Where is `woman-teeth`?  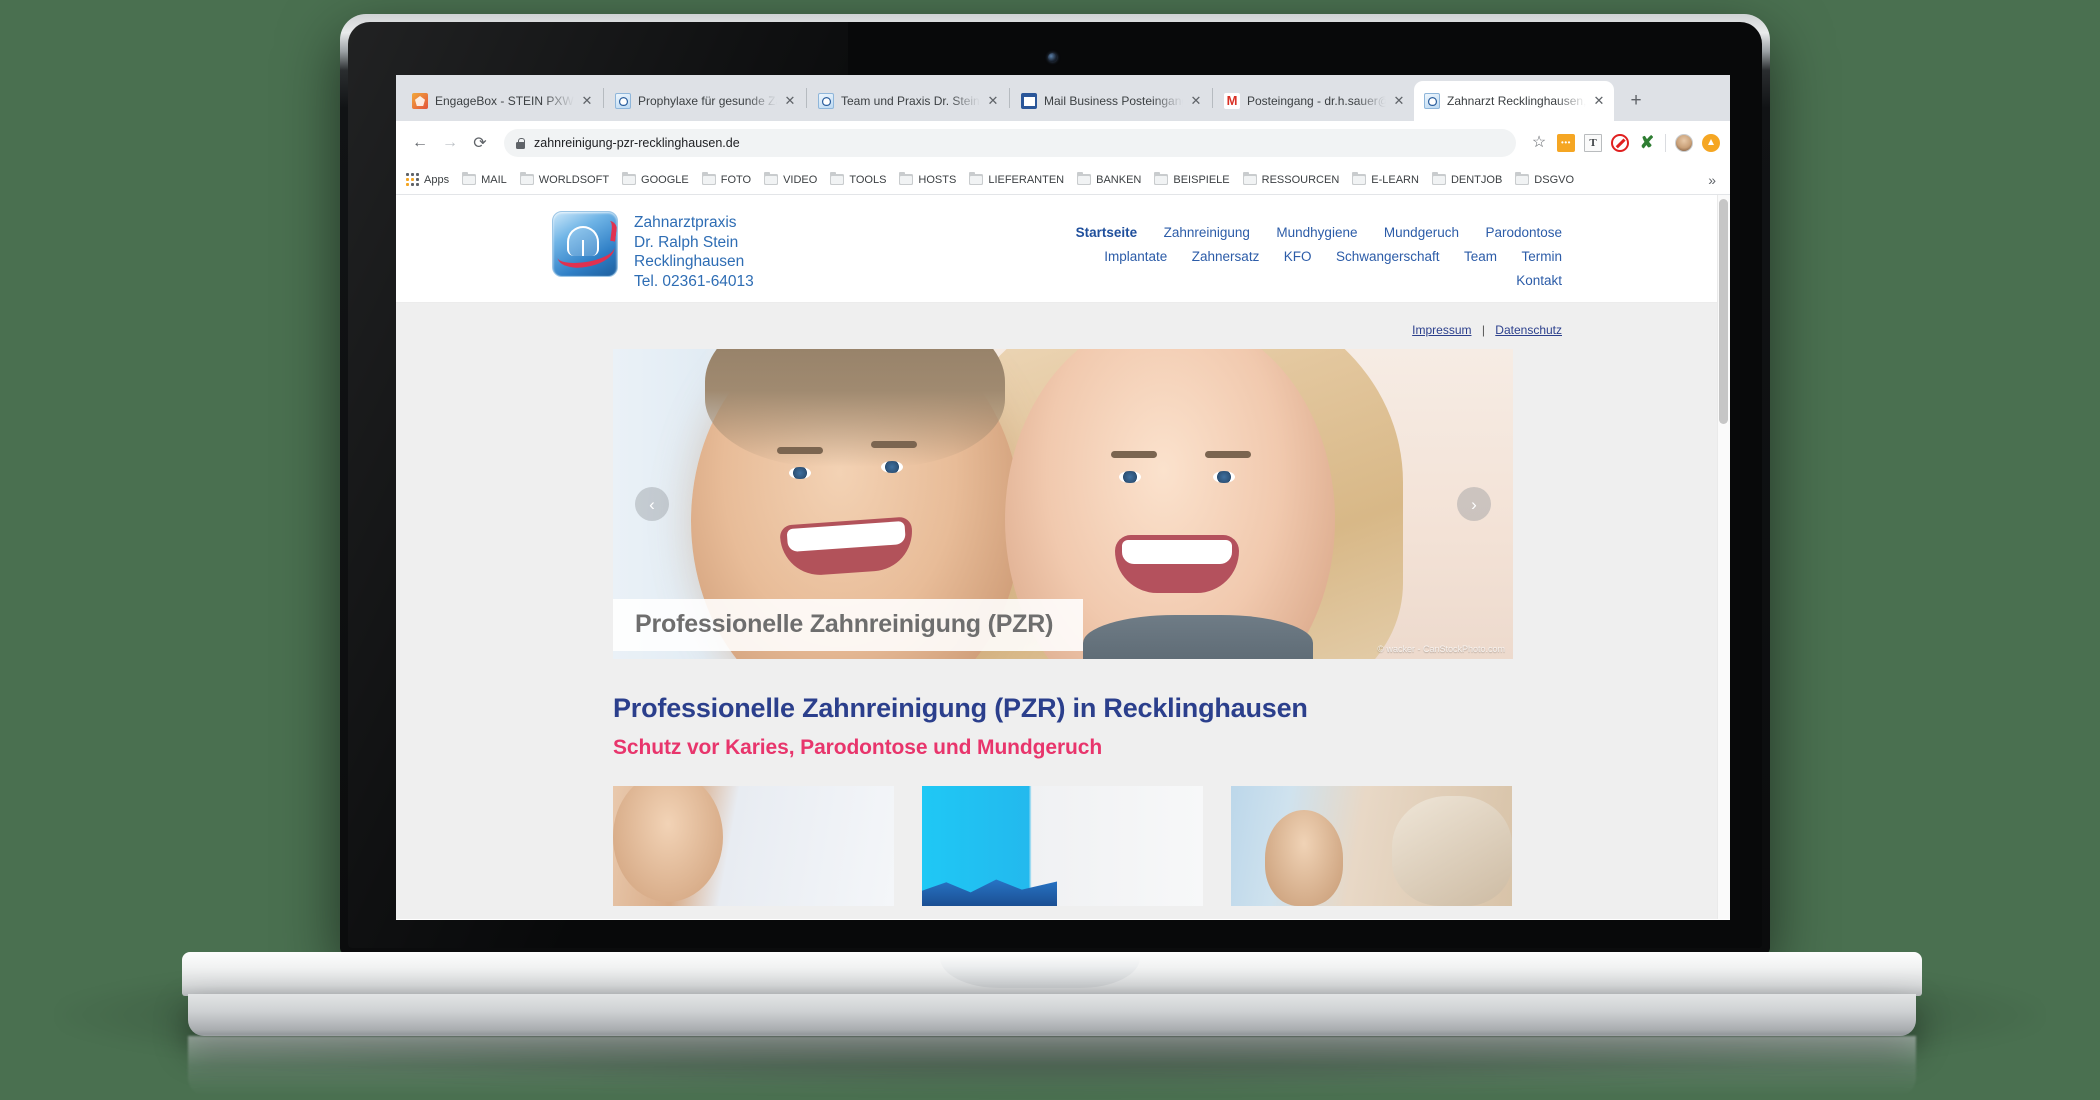
woman-teeth is located at coordinates (1177, 552).